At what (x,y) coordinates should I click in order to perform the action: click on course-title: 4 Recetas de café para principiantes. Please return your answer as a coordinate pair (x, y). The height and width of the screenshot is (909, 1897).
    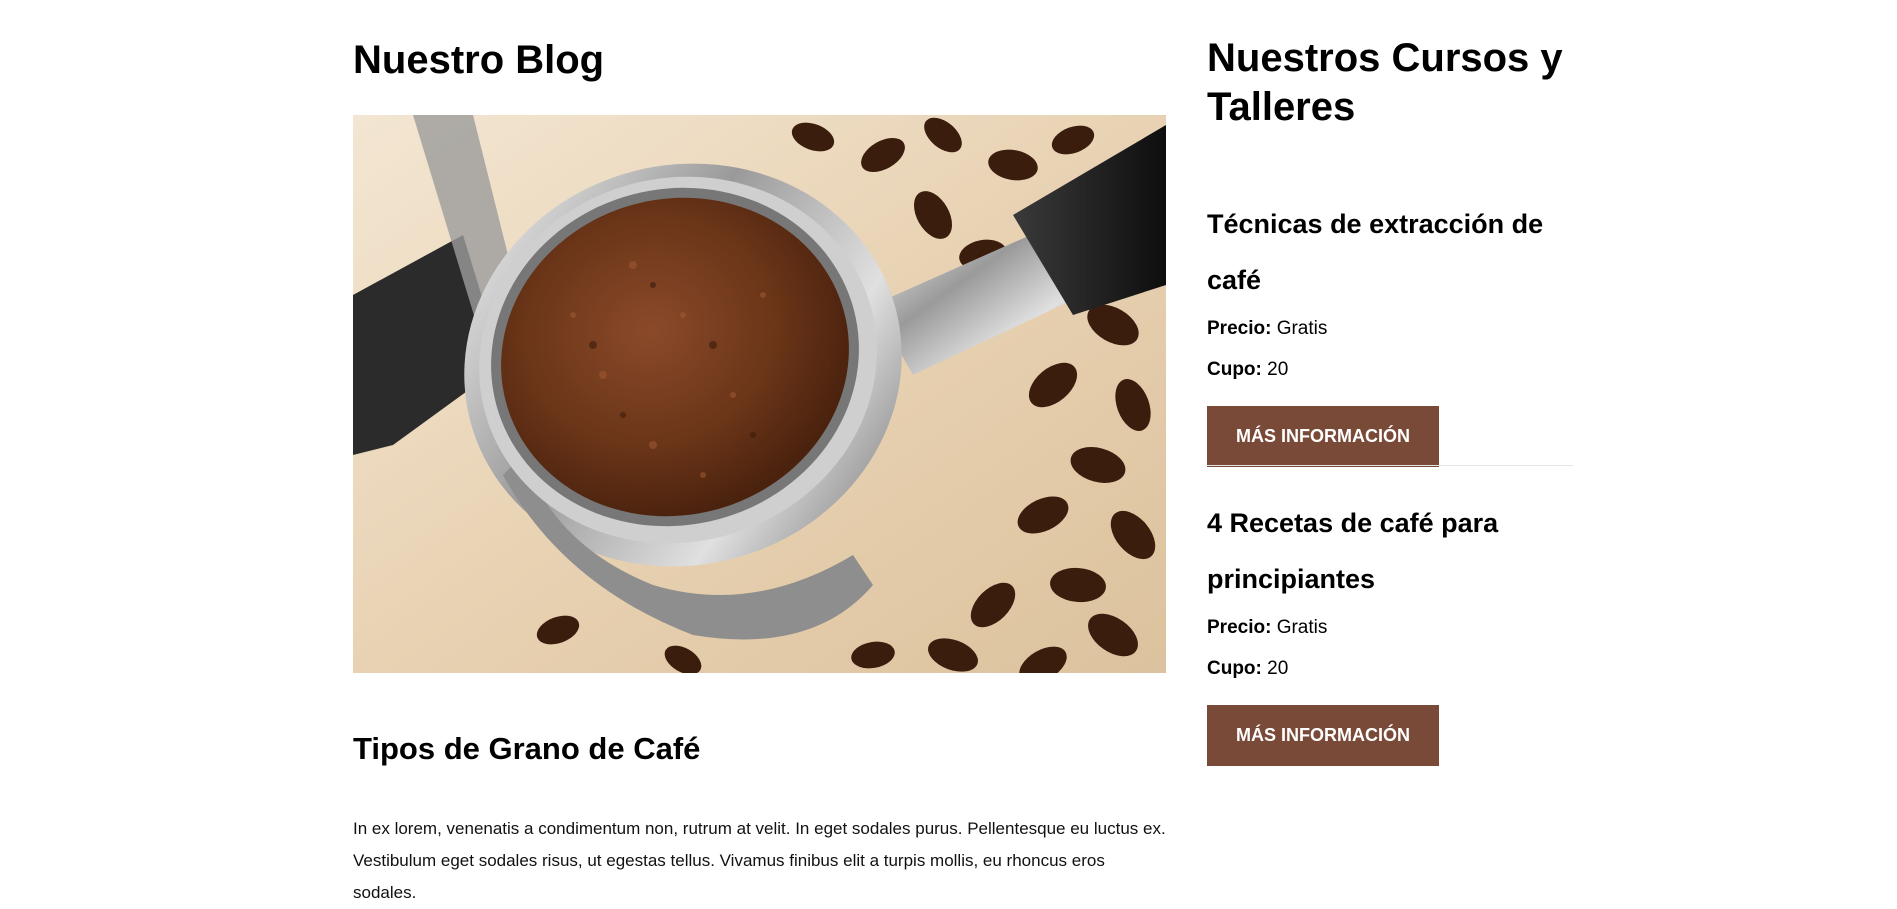
    Looking at the image, I should click on (1353, 551).